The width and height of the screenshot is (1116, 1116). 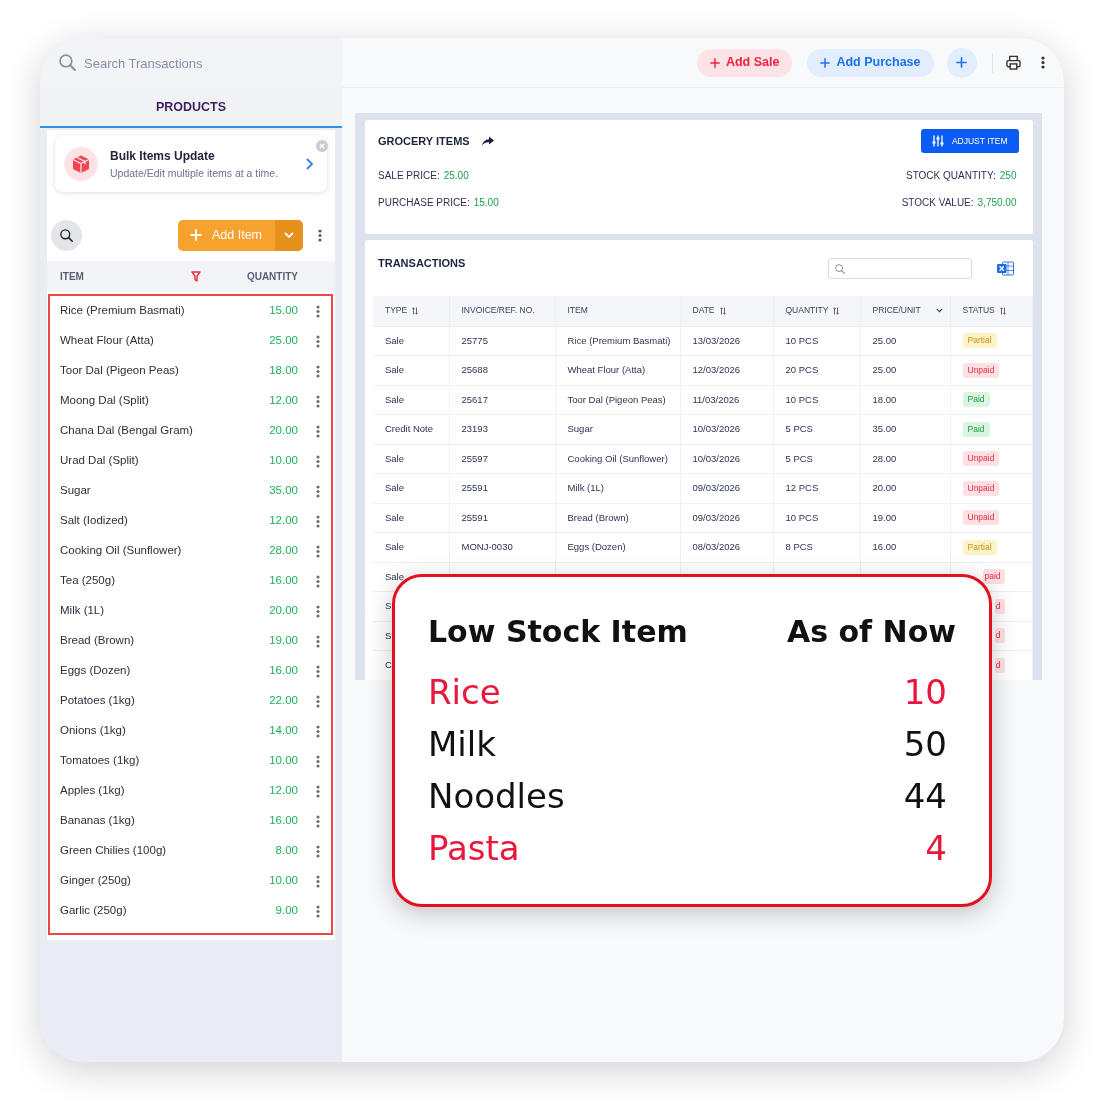 I want to click on item-name: Green Chilies (100g), so click(x=113, y=851).